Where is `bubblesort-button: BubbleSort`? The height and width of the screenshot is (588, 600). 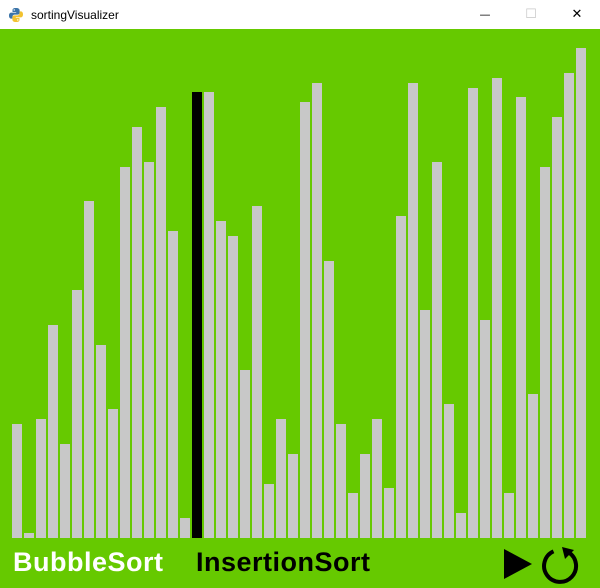 bubblesort-button: BubbleSort is located at coordinates (88, 562).